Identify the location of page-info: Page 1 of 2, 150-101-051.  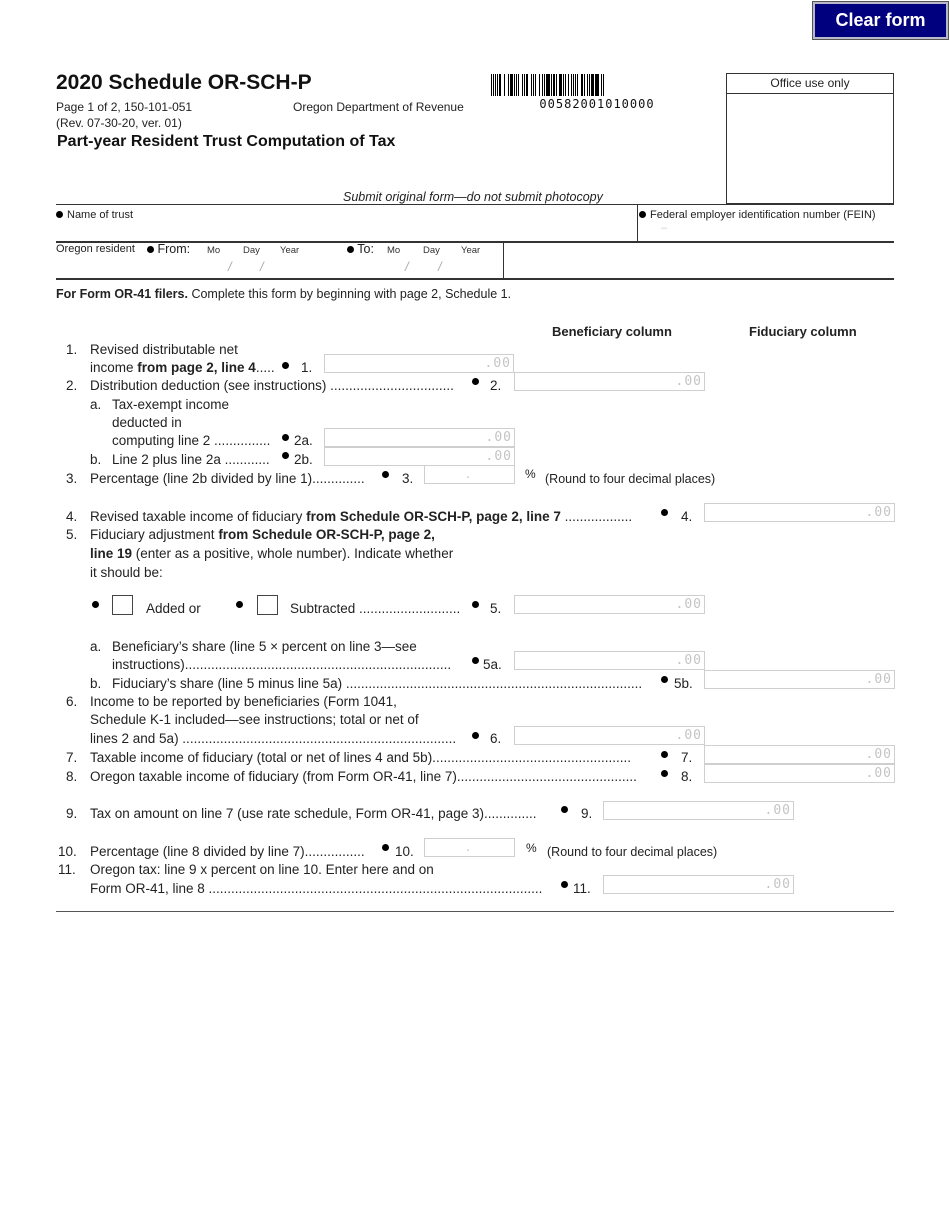
(124, 107).